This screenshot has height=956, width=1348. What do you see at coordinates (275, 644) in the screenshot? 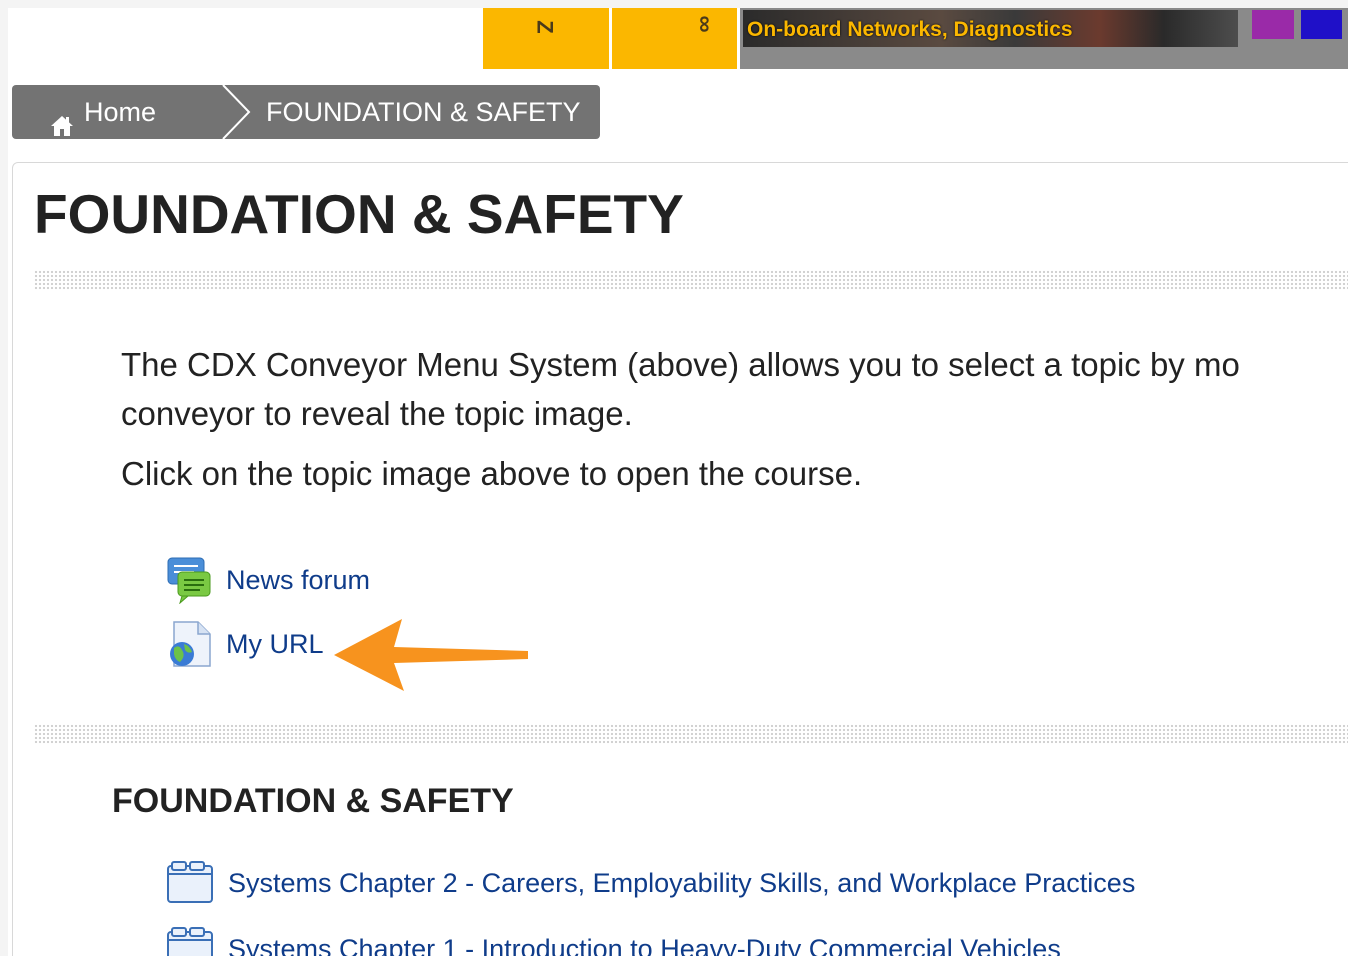
I see `my-url-link: My URL` at bounding box center [275, 644].